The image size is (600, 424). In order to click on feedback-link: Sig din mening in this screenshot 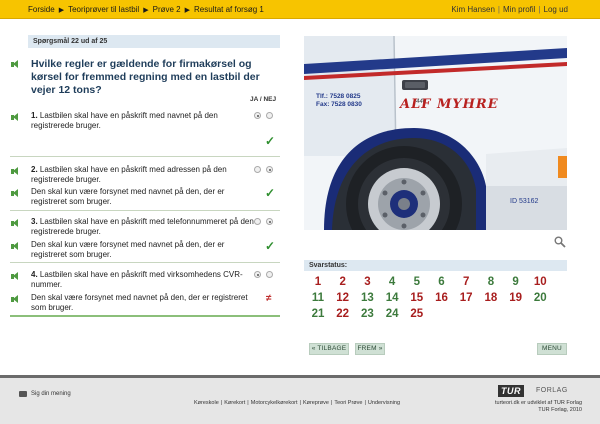, I will do `click(45, 394)`.